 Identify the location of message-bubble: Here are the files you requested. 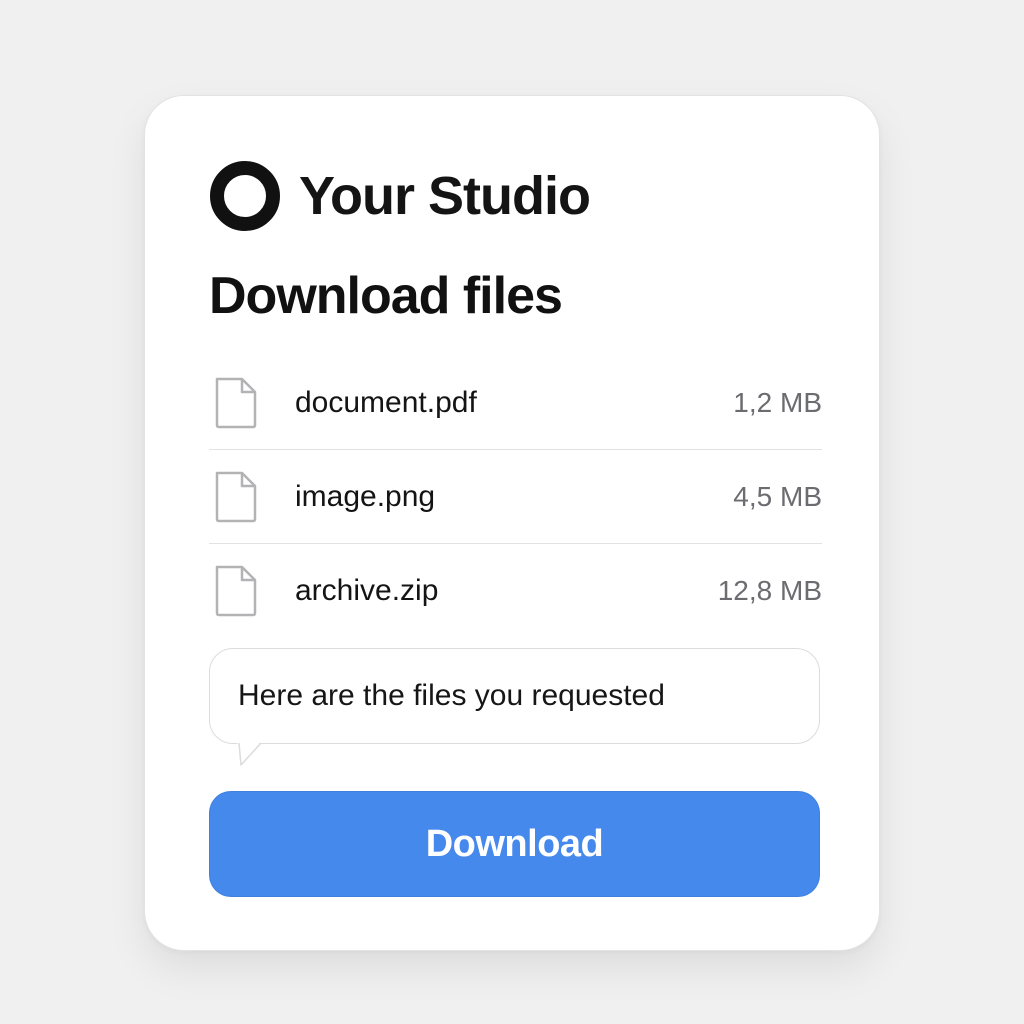
(514, 696).